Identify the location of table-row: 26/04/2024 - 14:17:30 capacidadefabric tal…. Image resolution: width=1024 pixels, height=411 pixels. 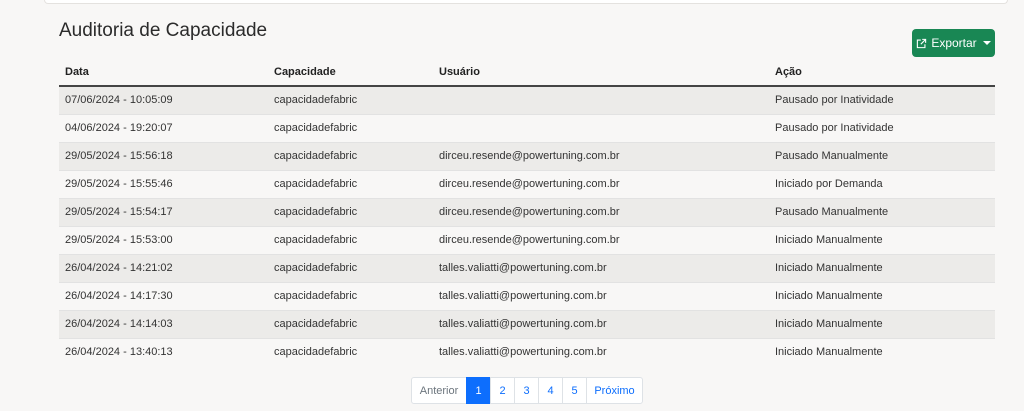
(527, 295).